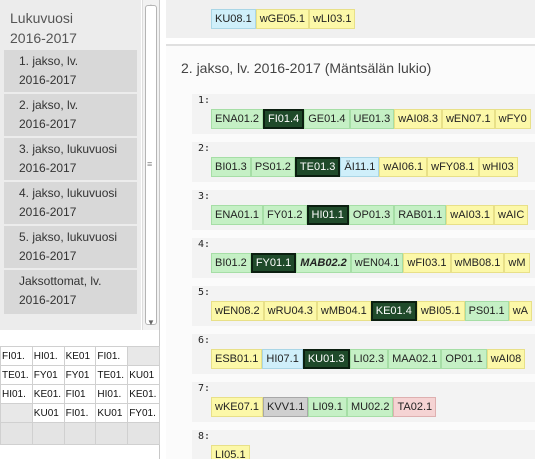 This screenshot has height=459, width=535. I want to click on course-chip: wAI08, so click(506, 359).